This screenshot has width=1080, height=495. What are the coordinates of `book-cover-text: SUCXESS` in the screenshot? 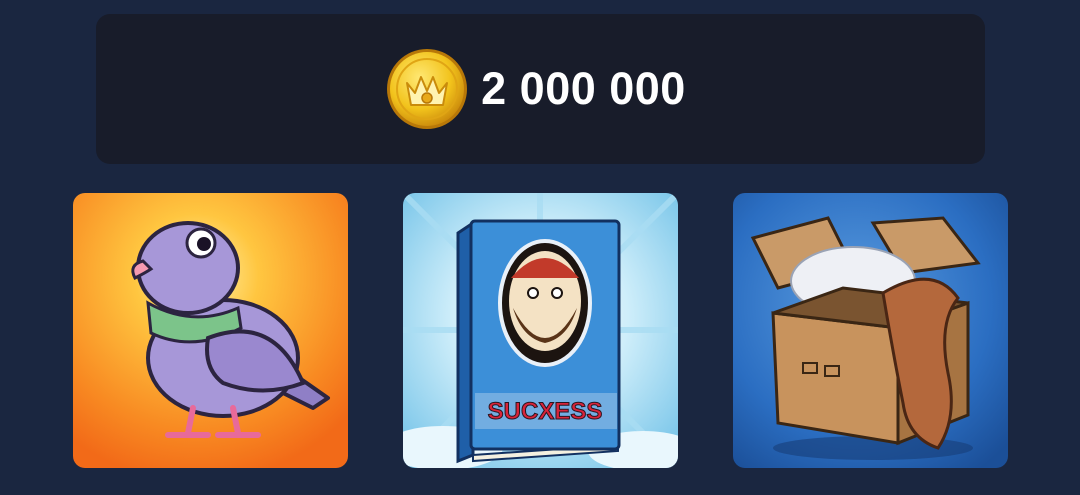 It's located at (545, 411).